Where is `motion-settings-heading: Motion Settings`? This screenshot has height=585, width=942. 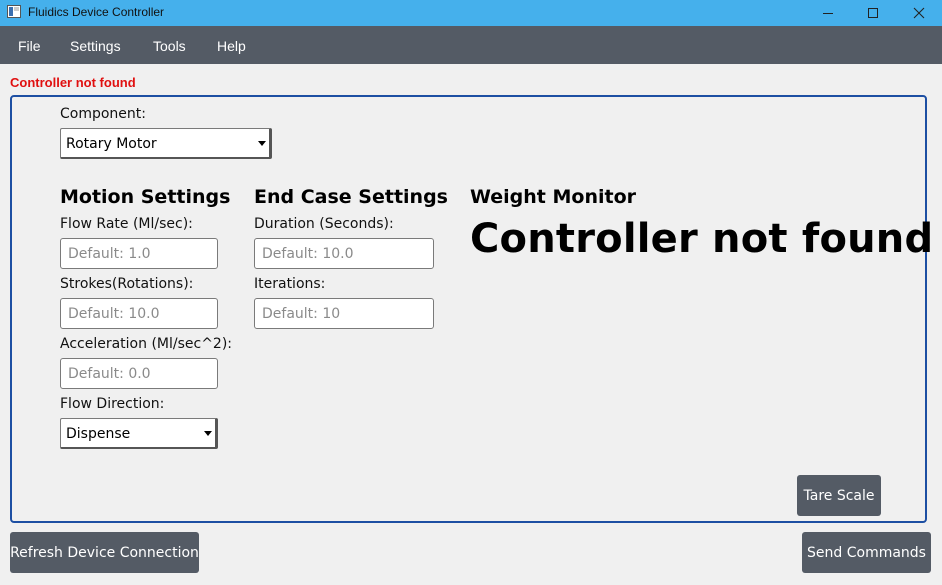 motion-settings-heading: Motion Settings is located at coordinates (145, 197).